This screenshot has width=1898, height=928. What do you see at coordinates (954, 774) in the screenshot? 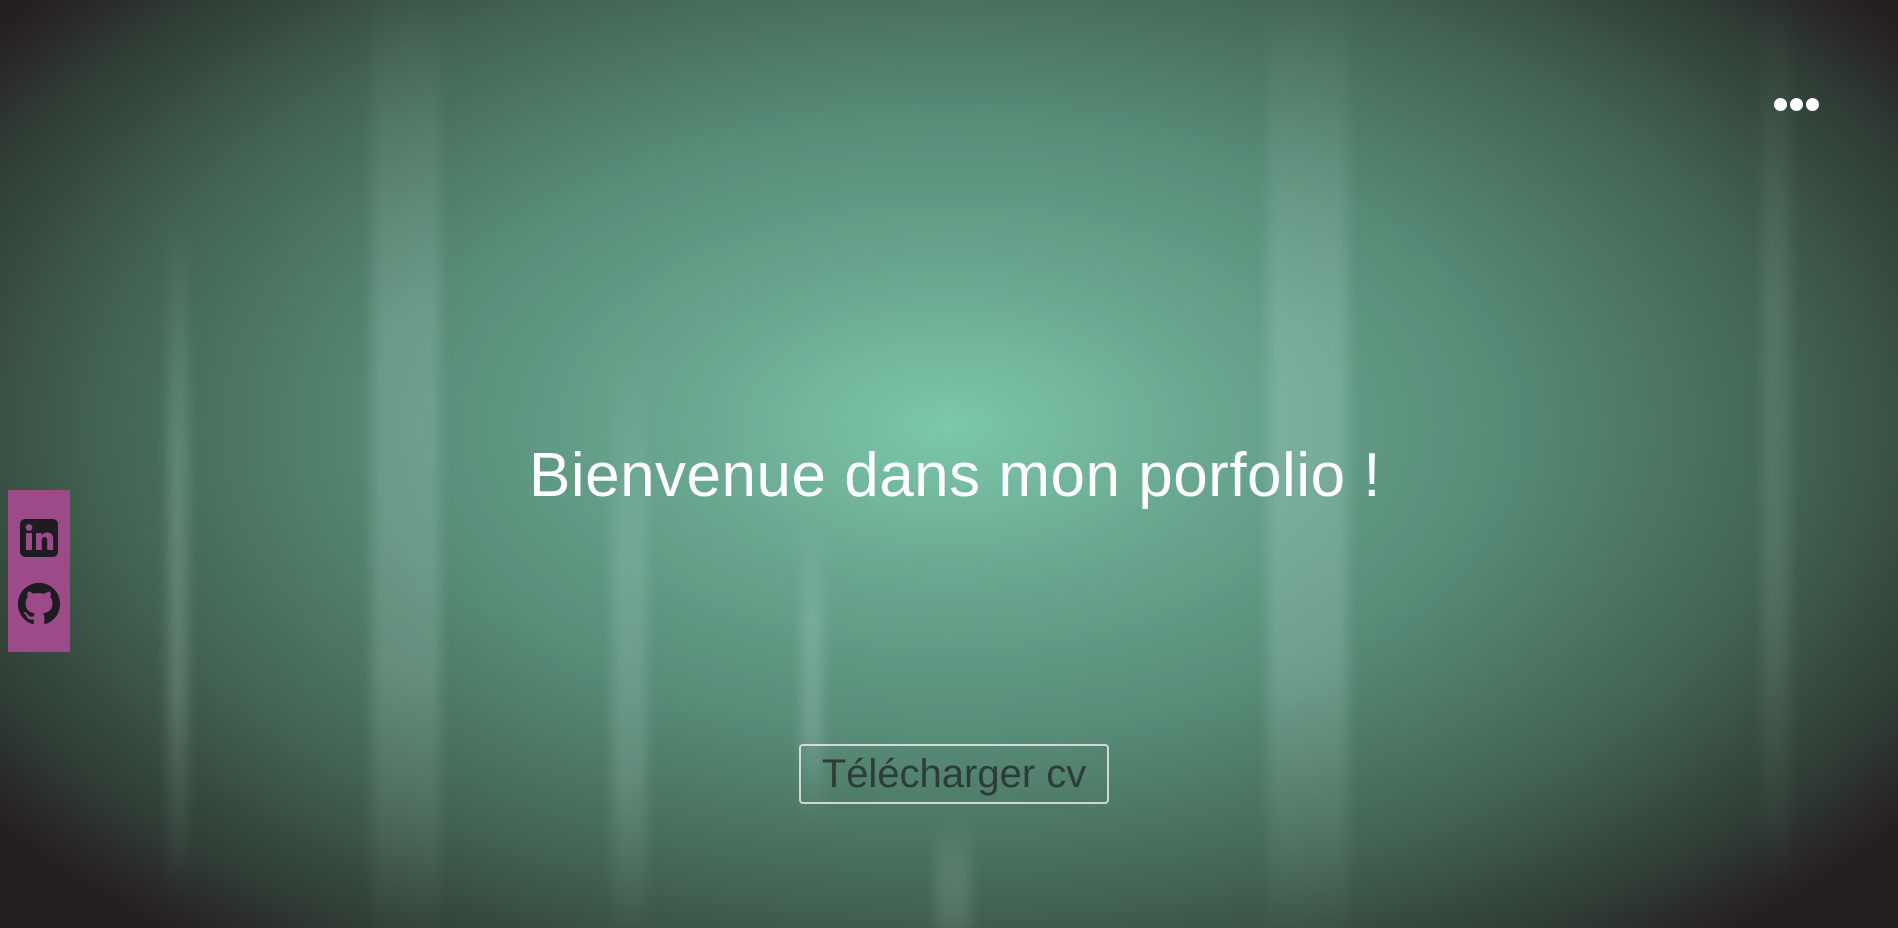
I see `download-cv-button: Télécharger cv` at bounding box center [954, 774].